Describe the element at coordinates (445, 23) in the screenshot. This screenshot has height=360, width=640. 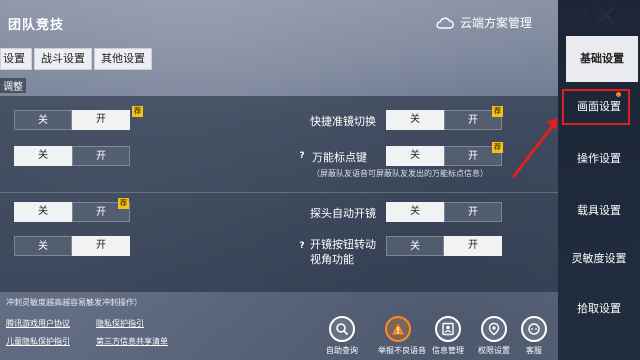
I see `cloud-icon` at that location.